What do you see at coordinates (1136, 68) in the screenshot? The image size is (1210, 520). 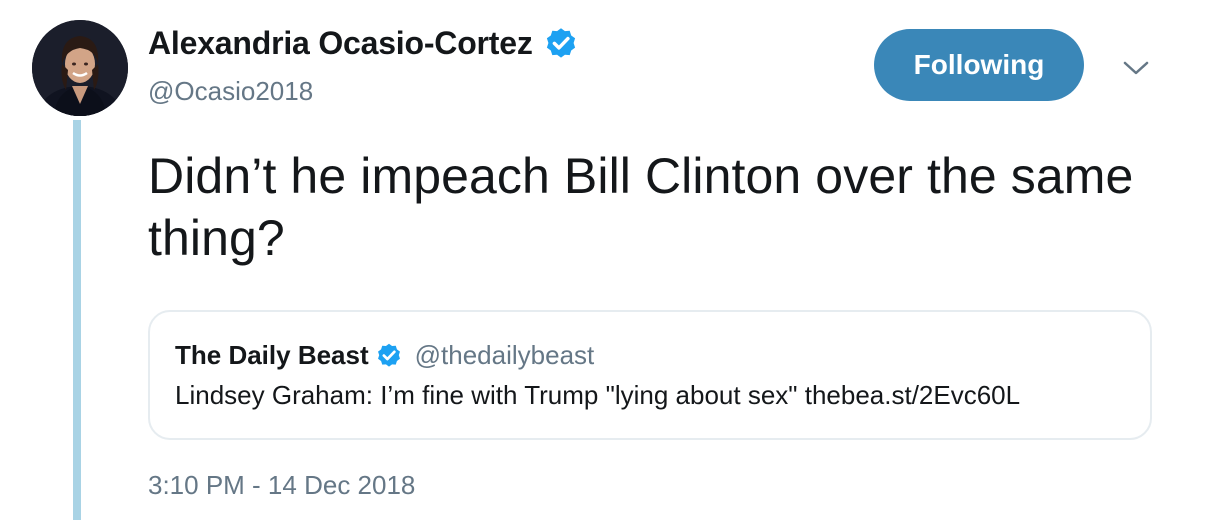 I see `chevron-down-icon` at bounding box center [1136, 68].